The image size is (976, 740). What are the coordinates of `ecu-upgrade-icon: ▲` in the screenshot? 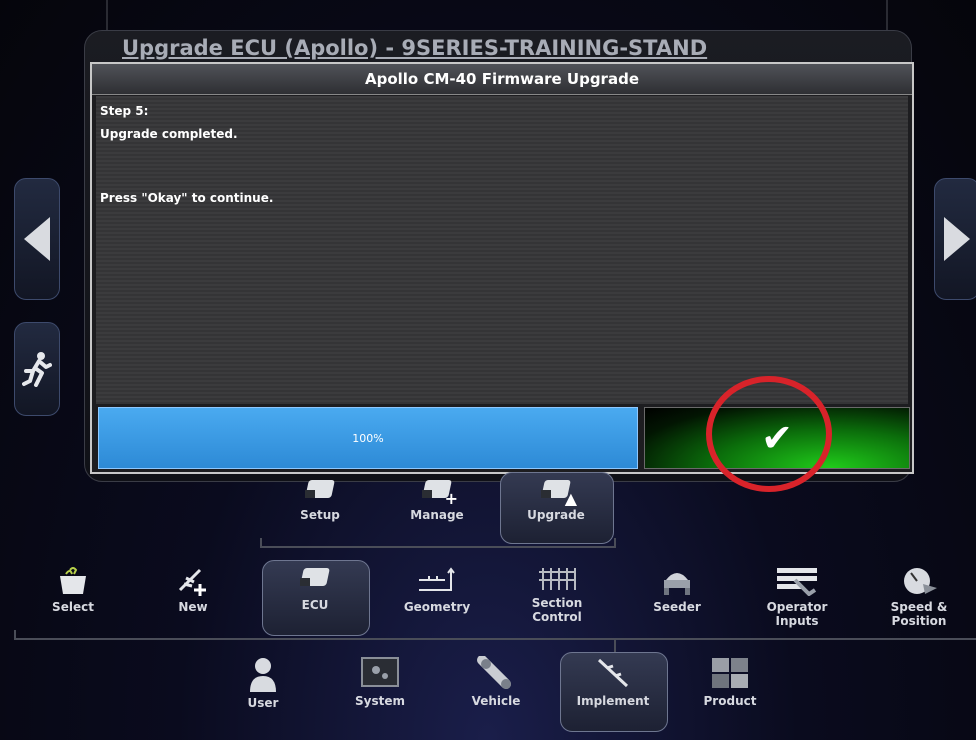 It's located at (558, 493).